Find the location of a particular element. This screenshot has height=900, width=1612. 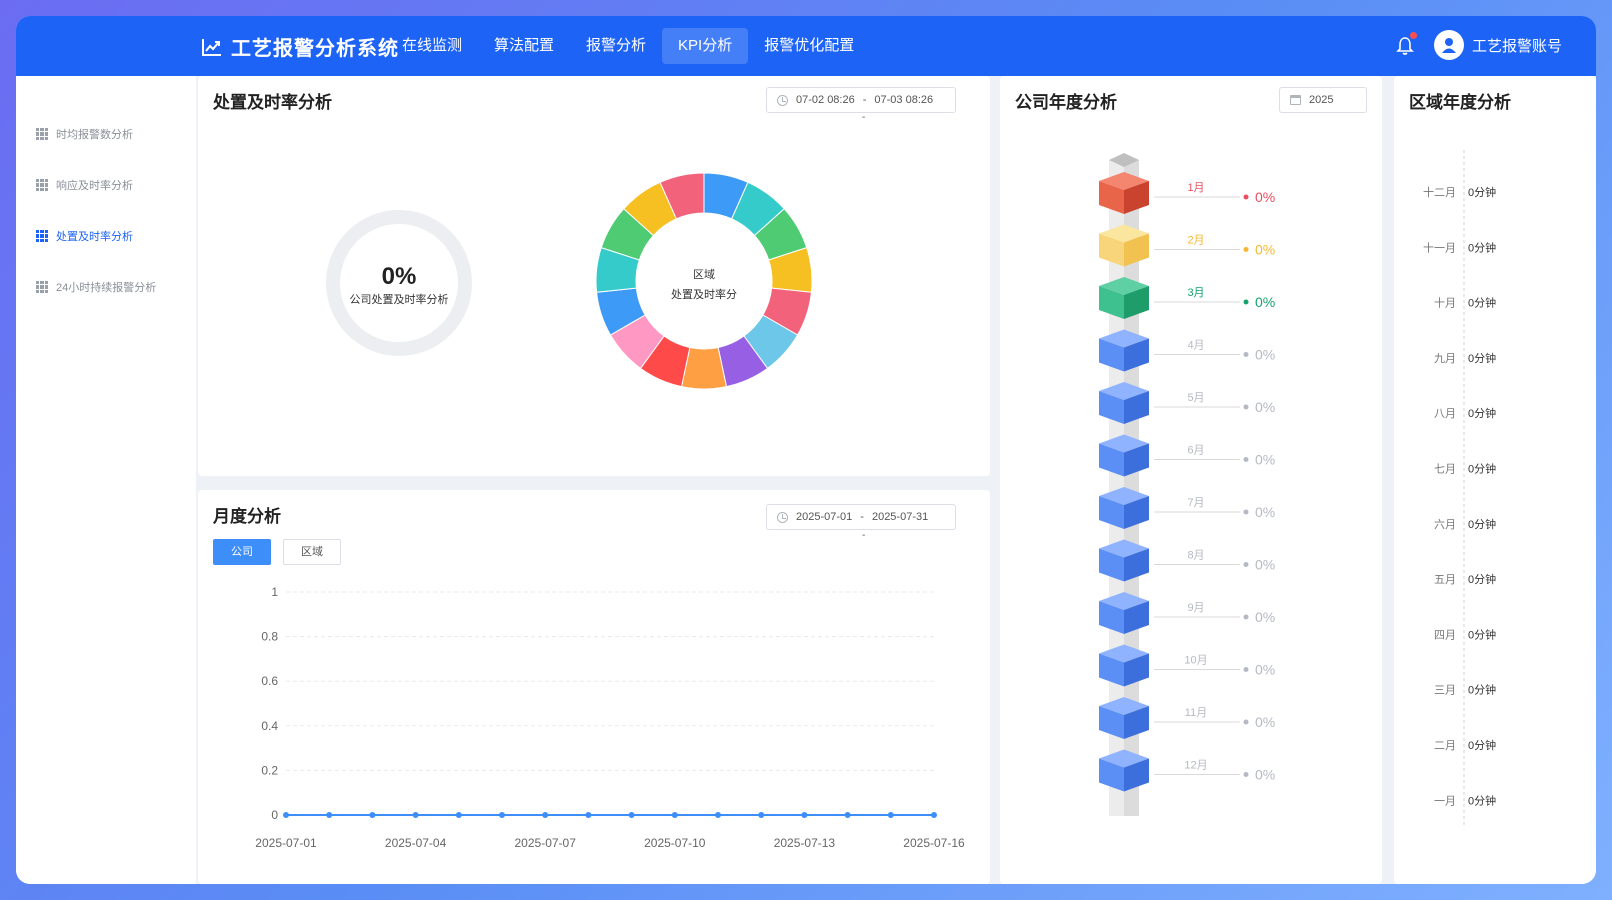

y-tick-label: 0.4 is located at coordinates (269, 726).